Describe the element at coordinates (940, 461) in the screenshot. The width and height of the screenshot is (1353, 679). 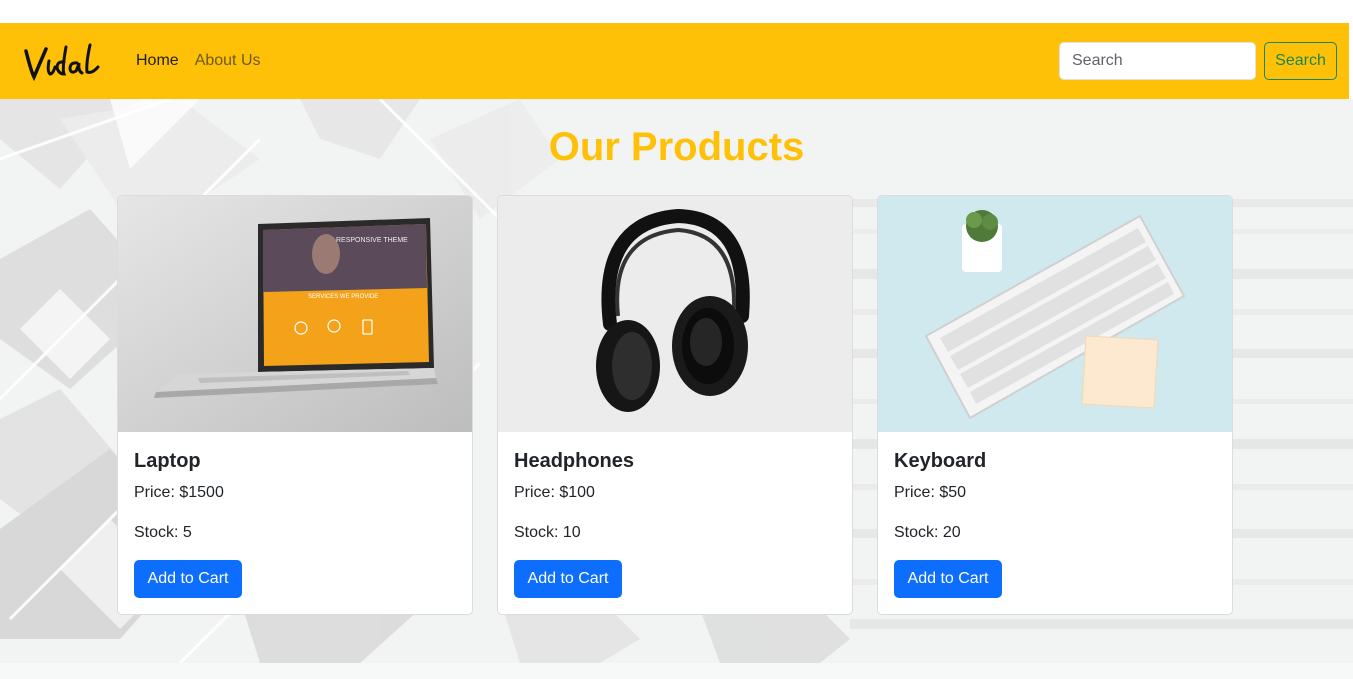
I see `product-name: Keyboard` at that location.